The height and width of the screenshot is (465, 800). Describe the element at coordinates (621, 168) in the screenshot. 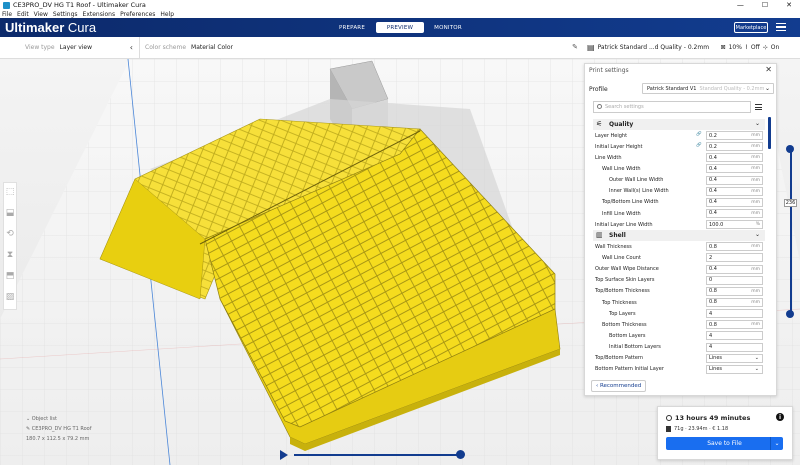

I see `setting-label: Wall Line Width` at that location.